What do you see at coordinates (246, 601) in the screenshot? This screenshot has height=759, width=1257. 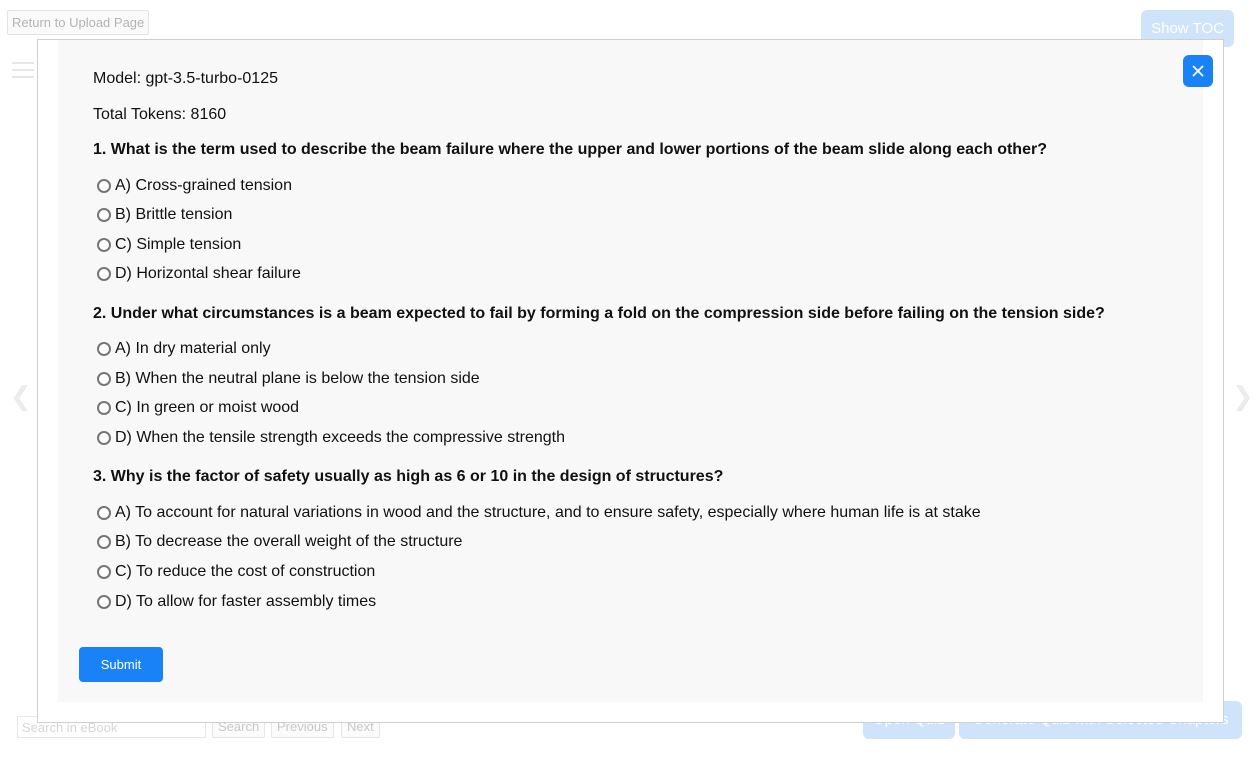 I see `option-label: D) To allow for faster assembly times` at bounding box center [246, 601].